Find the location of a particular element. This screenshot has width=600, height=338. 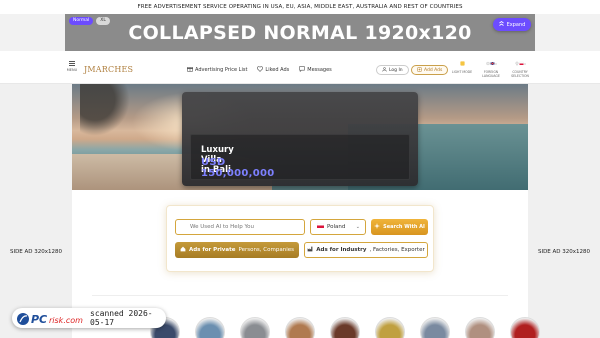

country-selector: COUNTRY SELECTION is located at coordinates (520, 69).